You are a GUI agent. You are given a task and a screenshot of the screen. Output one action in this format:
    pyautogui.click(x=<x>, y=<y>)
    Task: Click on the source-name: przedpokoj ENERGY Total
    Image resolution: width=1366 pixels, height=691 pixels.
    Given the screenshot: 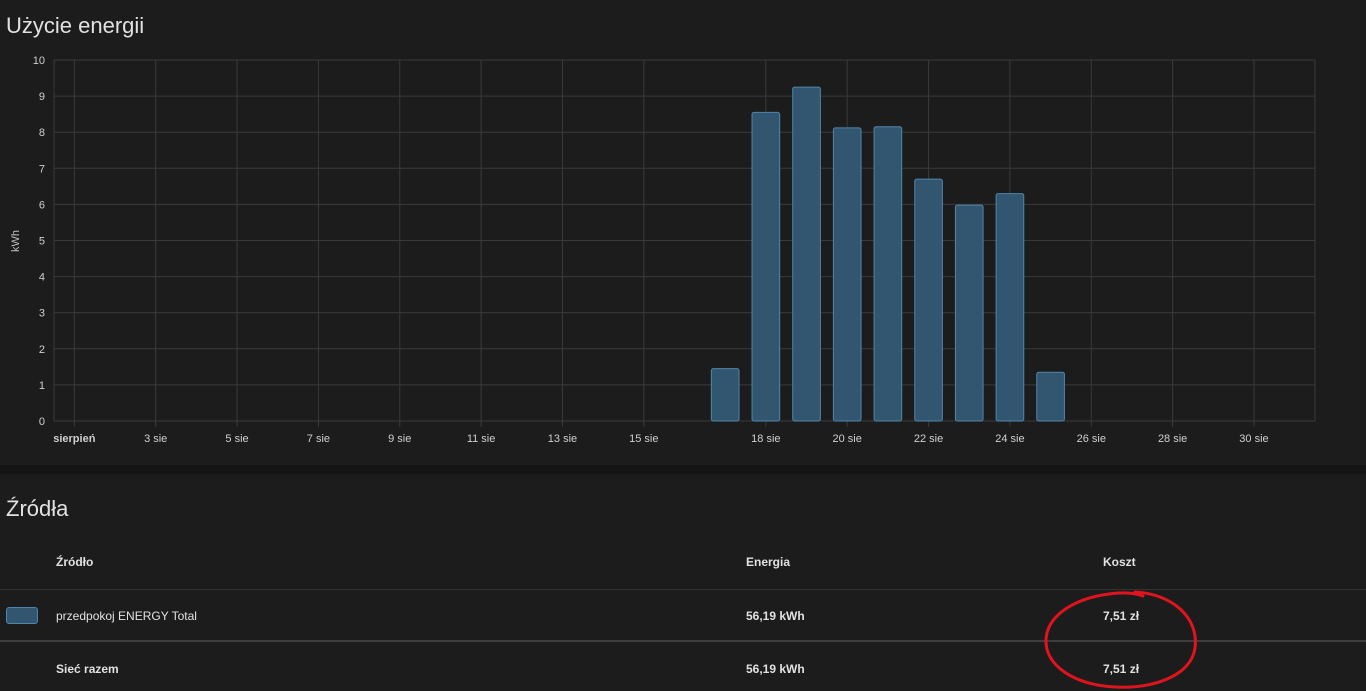 What is the action you would take?
    pyautogui.click(x=126, y=616)
    